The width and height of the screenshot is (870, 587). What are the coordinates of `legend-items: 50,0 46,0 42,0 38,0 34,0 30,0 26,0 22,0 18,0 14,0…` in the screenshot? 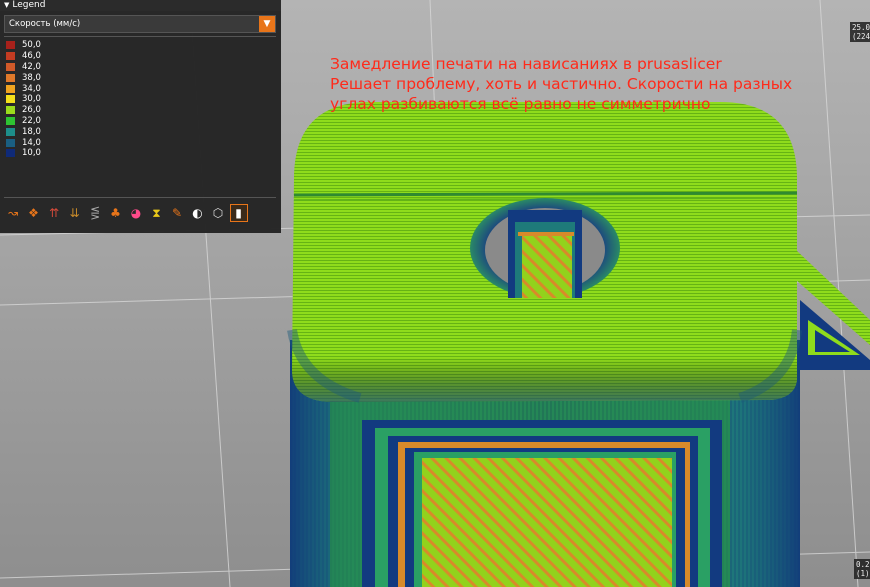 It's located at (23, 99).